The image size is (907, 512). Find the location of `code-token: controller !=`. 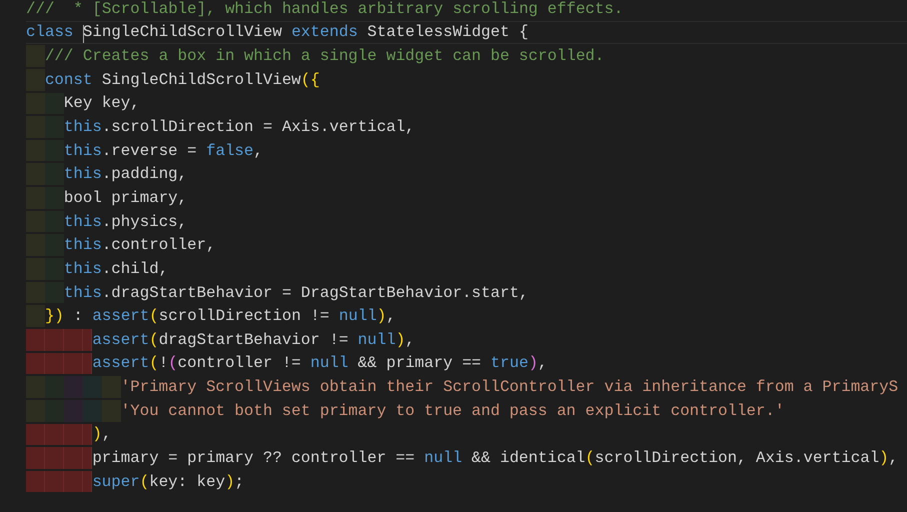

code-token: controller != is located at coordinates (240, 363).